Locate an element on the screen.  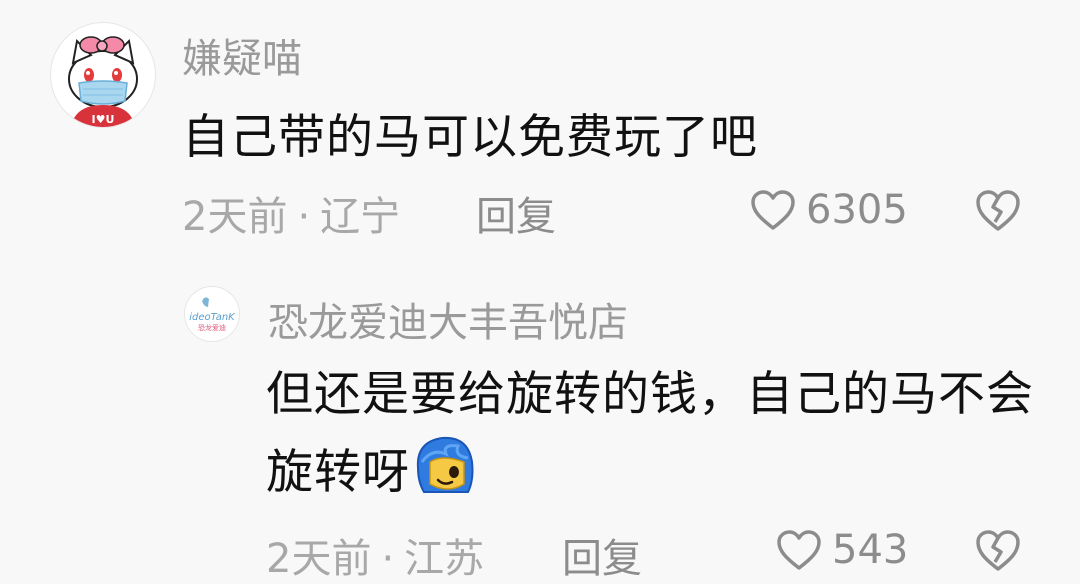
comment-meta: 2天前 · 辽宁 is located at coordinates (291, 213).